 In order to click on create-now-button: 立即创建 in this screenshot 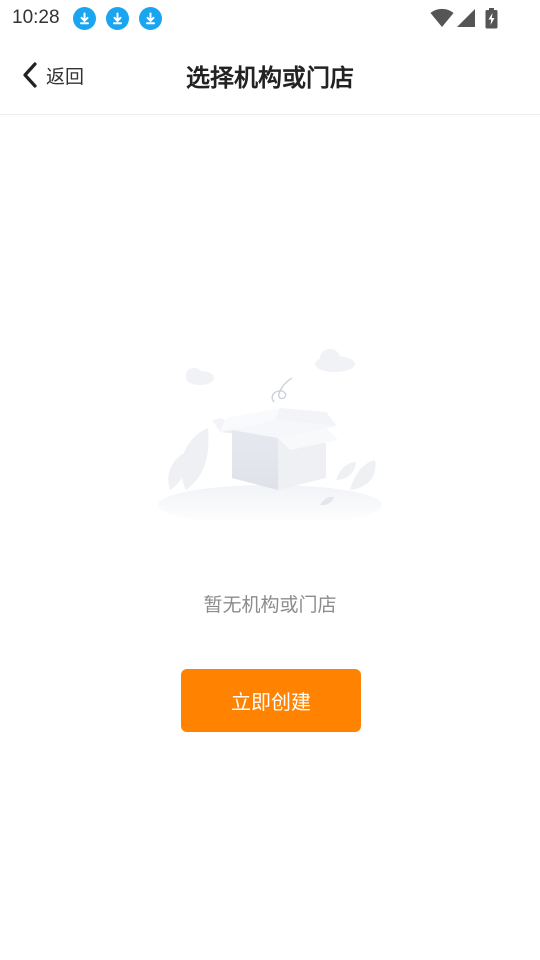, I will do `click(271, 700)`.